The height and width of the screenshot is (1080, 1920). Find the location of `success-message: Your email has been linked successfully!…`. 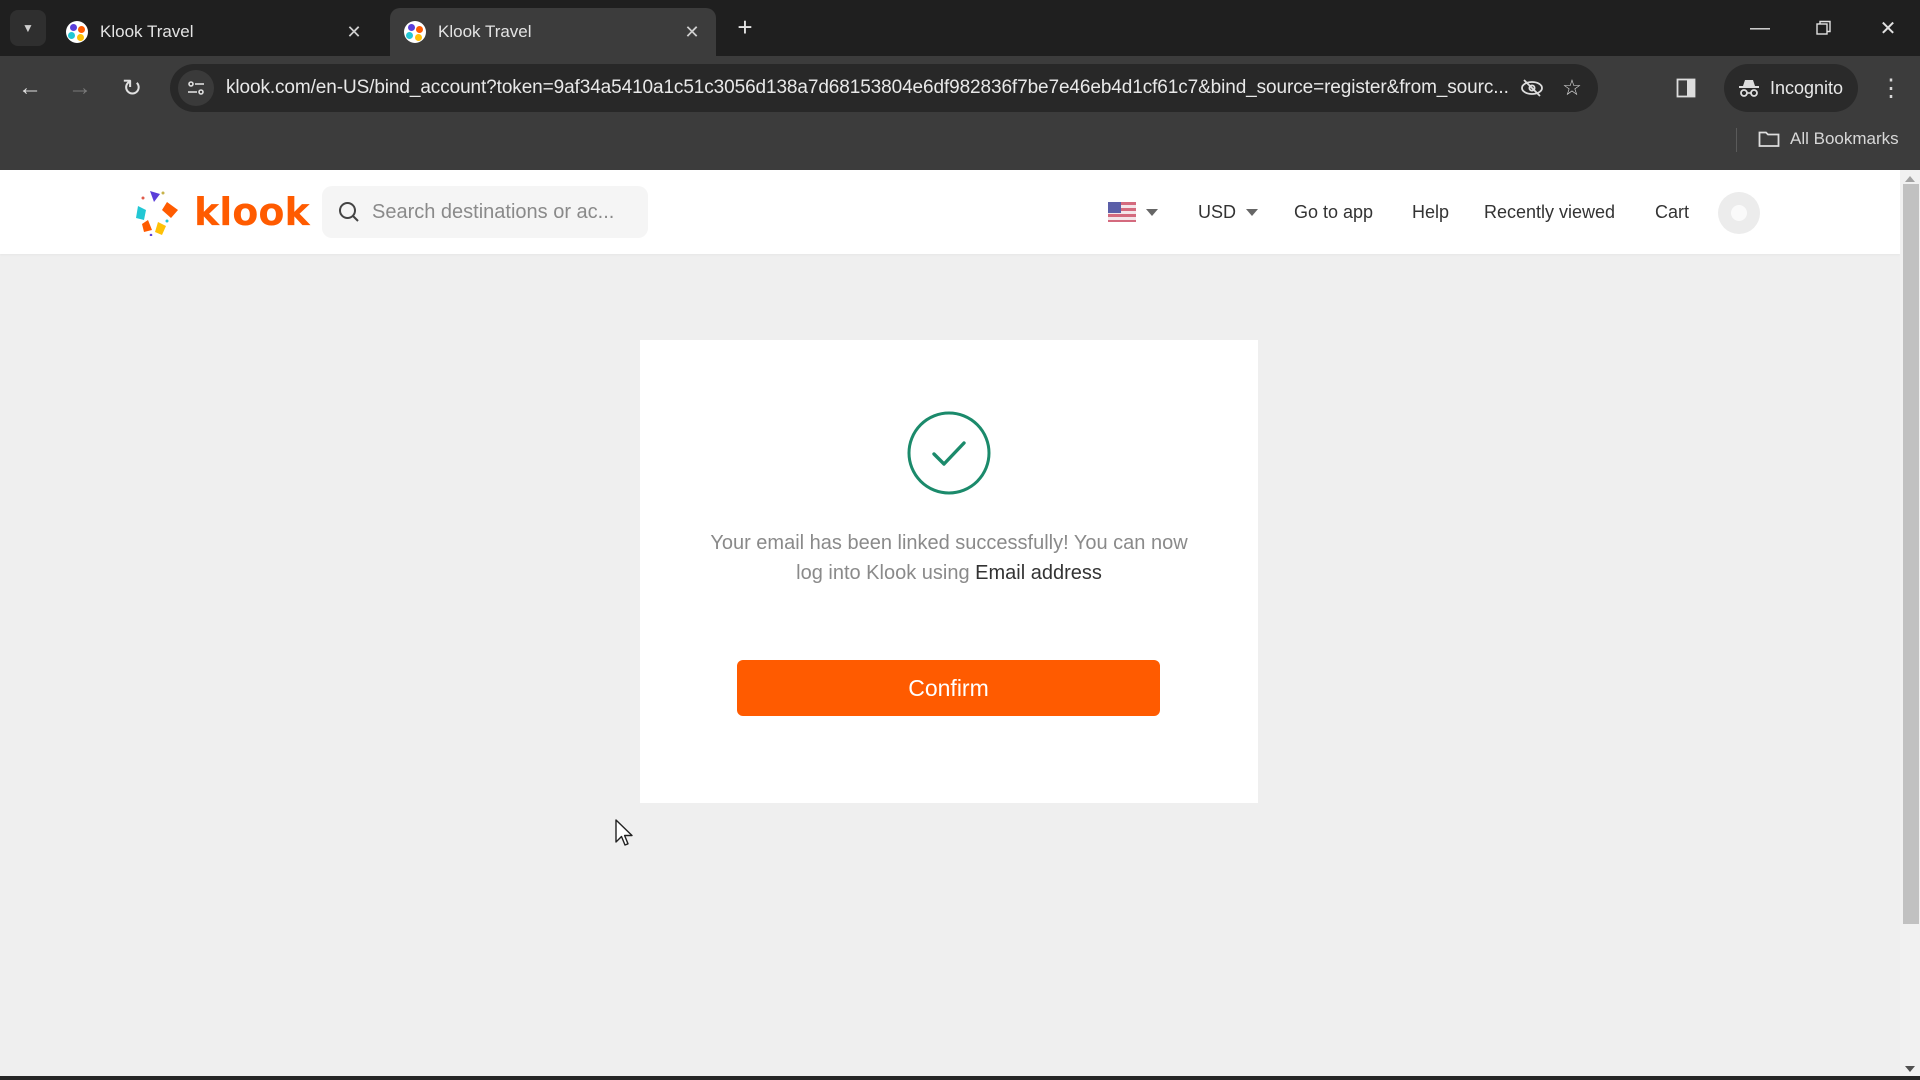

success-message: Your email has been linked successfully!… is located at coordinates (949, 558).